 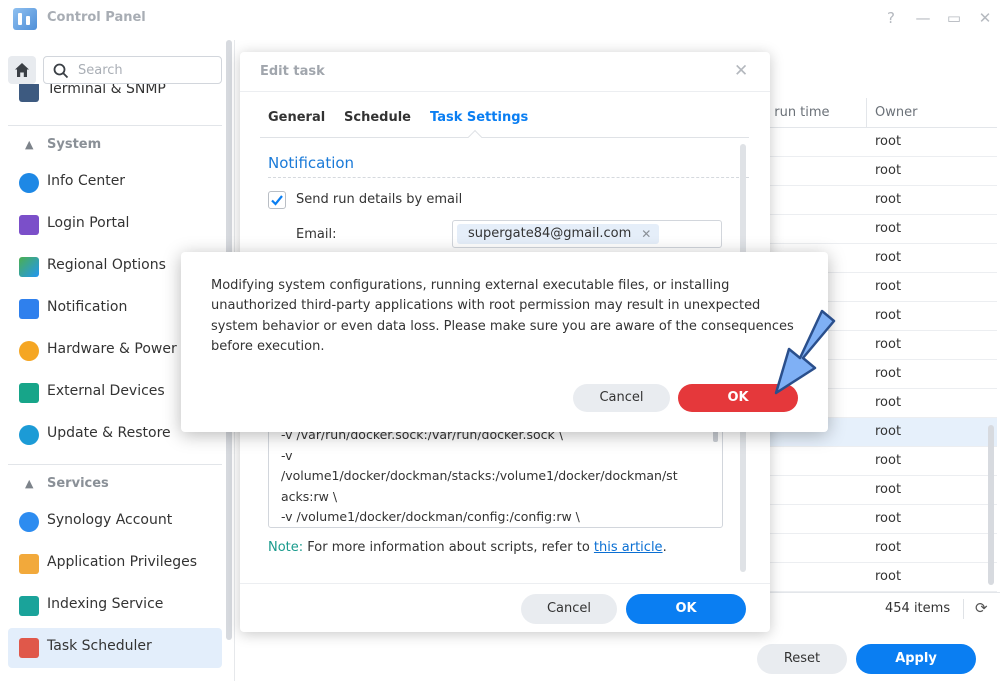 I want to click on tab-general: General, so click(x=296, y=117).